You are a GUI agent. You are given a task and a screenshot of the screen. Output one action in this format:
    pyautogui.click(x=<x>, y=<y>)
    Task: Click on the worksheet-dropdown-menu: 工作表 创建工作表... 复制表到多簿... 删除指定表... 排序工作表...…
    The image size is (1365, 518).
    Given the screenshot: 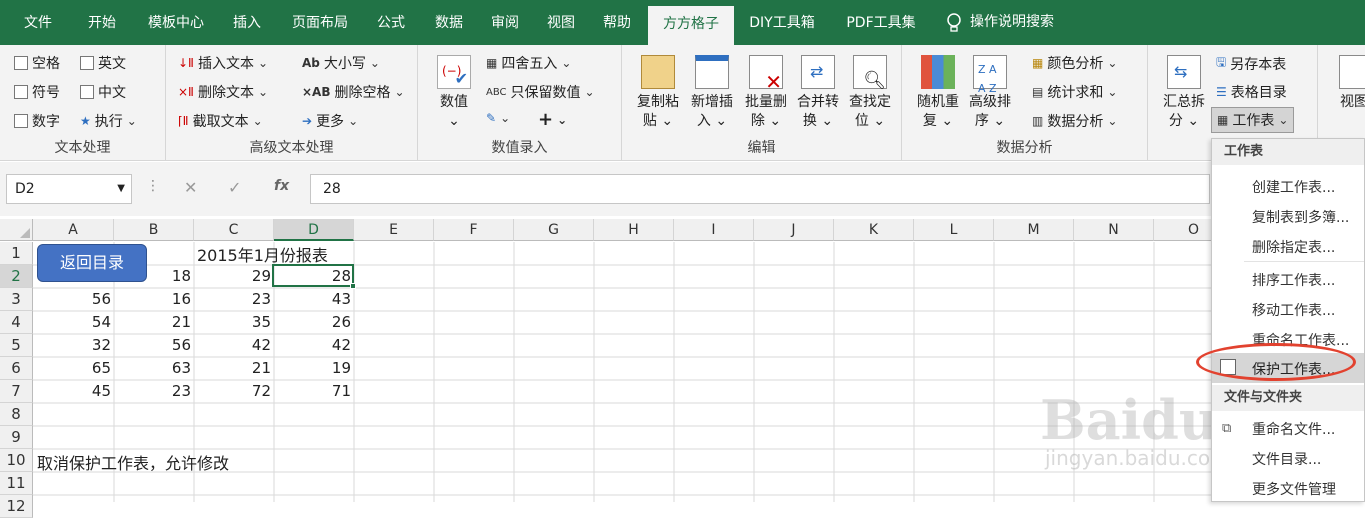 What is the action you would take?
    pyautogui.click(x=1288, y=320)
    